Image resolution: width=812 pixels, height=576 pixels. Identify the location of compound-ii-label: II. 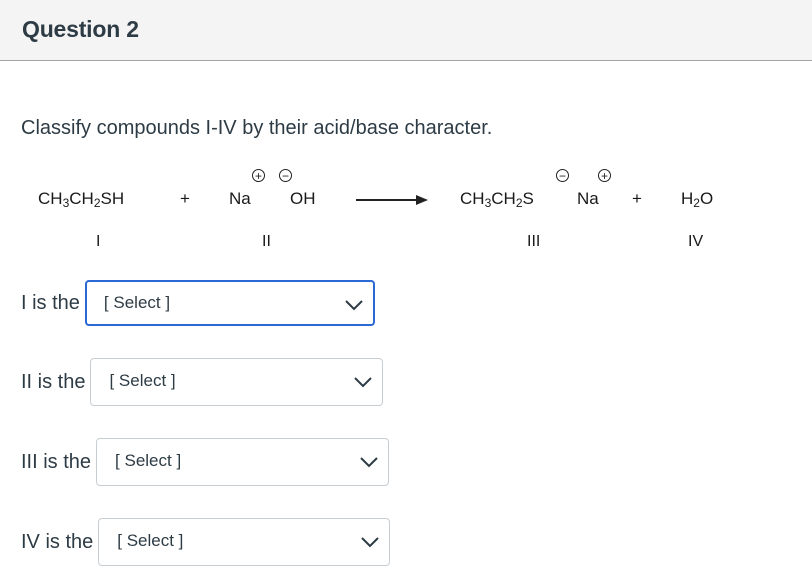
(266, 241).